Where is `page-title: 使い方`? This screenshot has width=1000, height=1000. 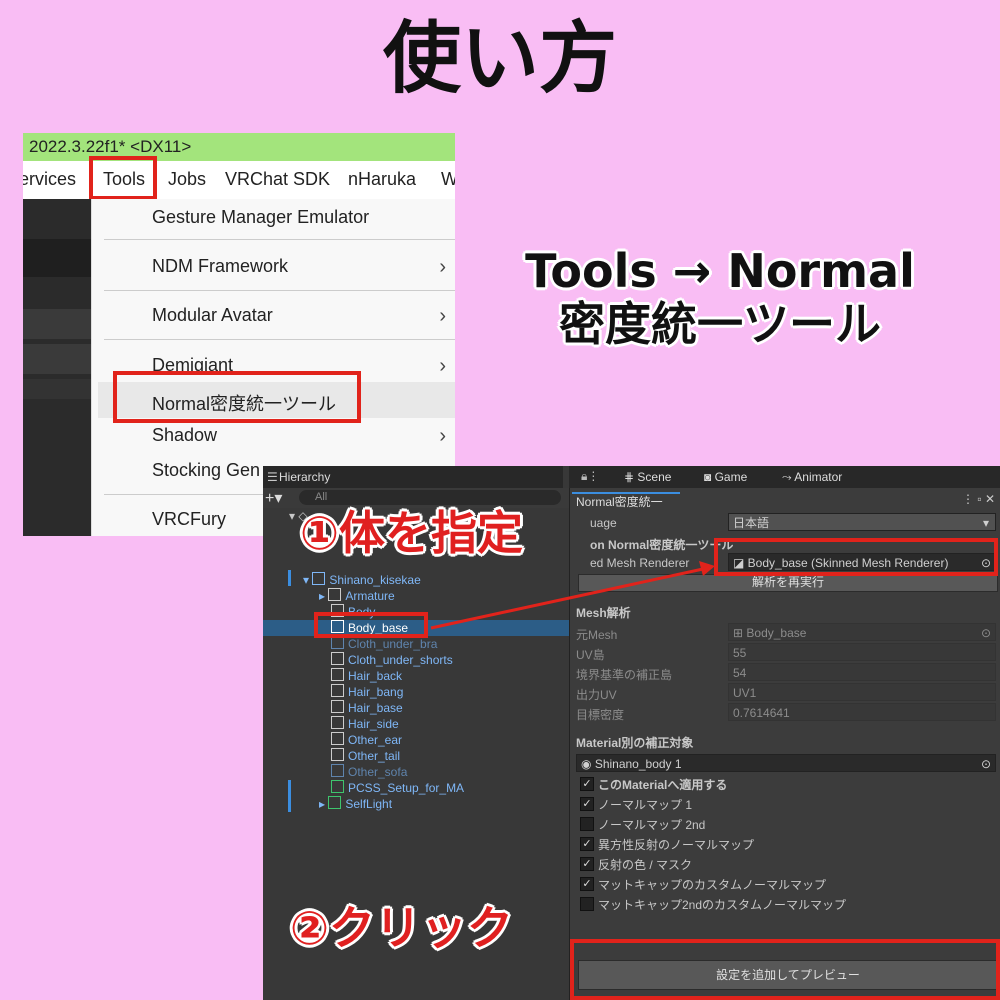
page-title: 使い方 is located at coordinates (499, 59).